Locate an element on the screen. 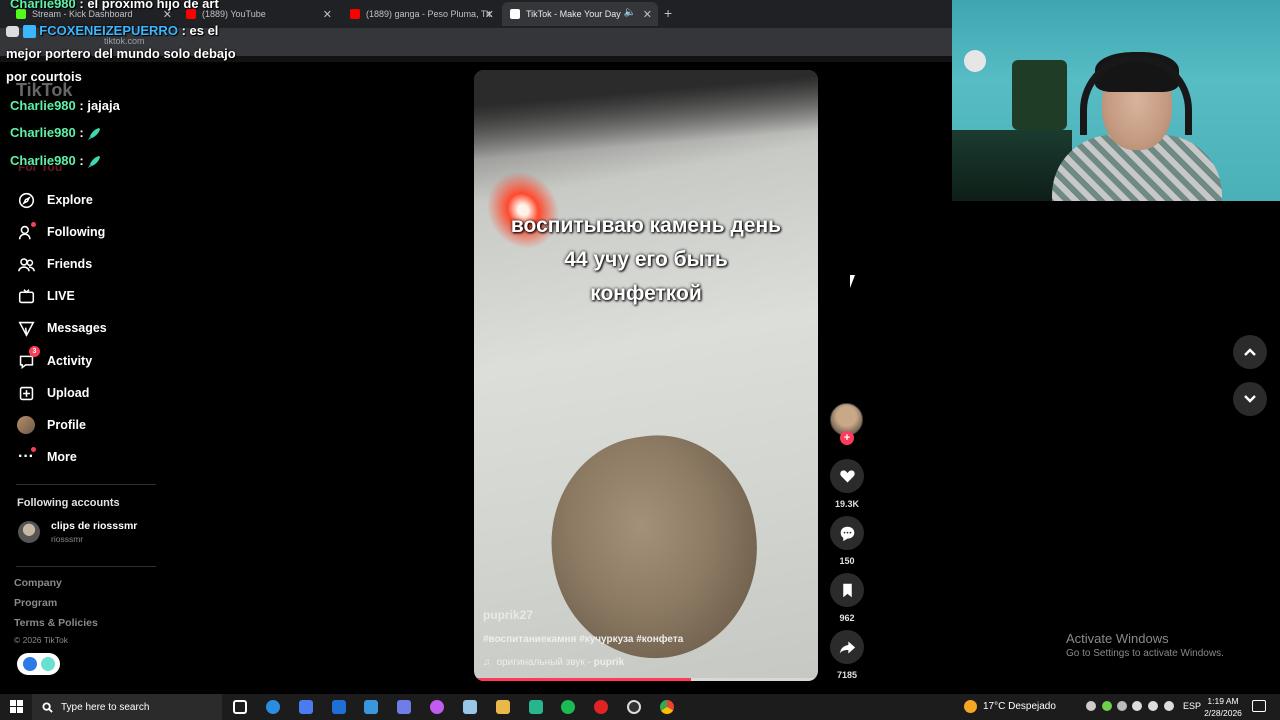 Image resolution: width=1280 pixels, height=720 pixels. language-indicator: ESP is located at coordinates (1192, 706).